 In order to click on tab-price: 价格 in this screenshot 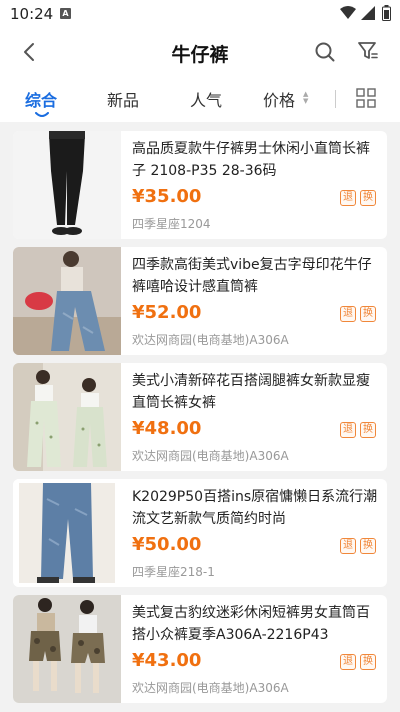, I will do `click(279, 99)`.